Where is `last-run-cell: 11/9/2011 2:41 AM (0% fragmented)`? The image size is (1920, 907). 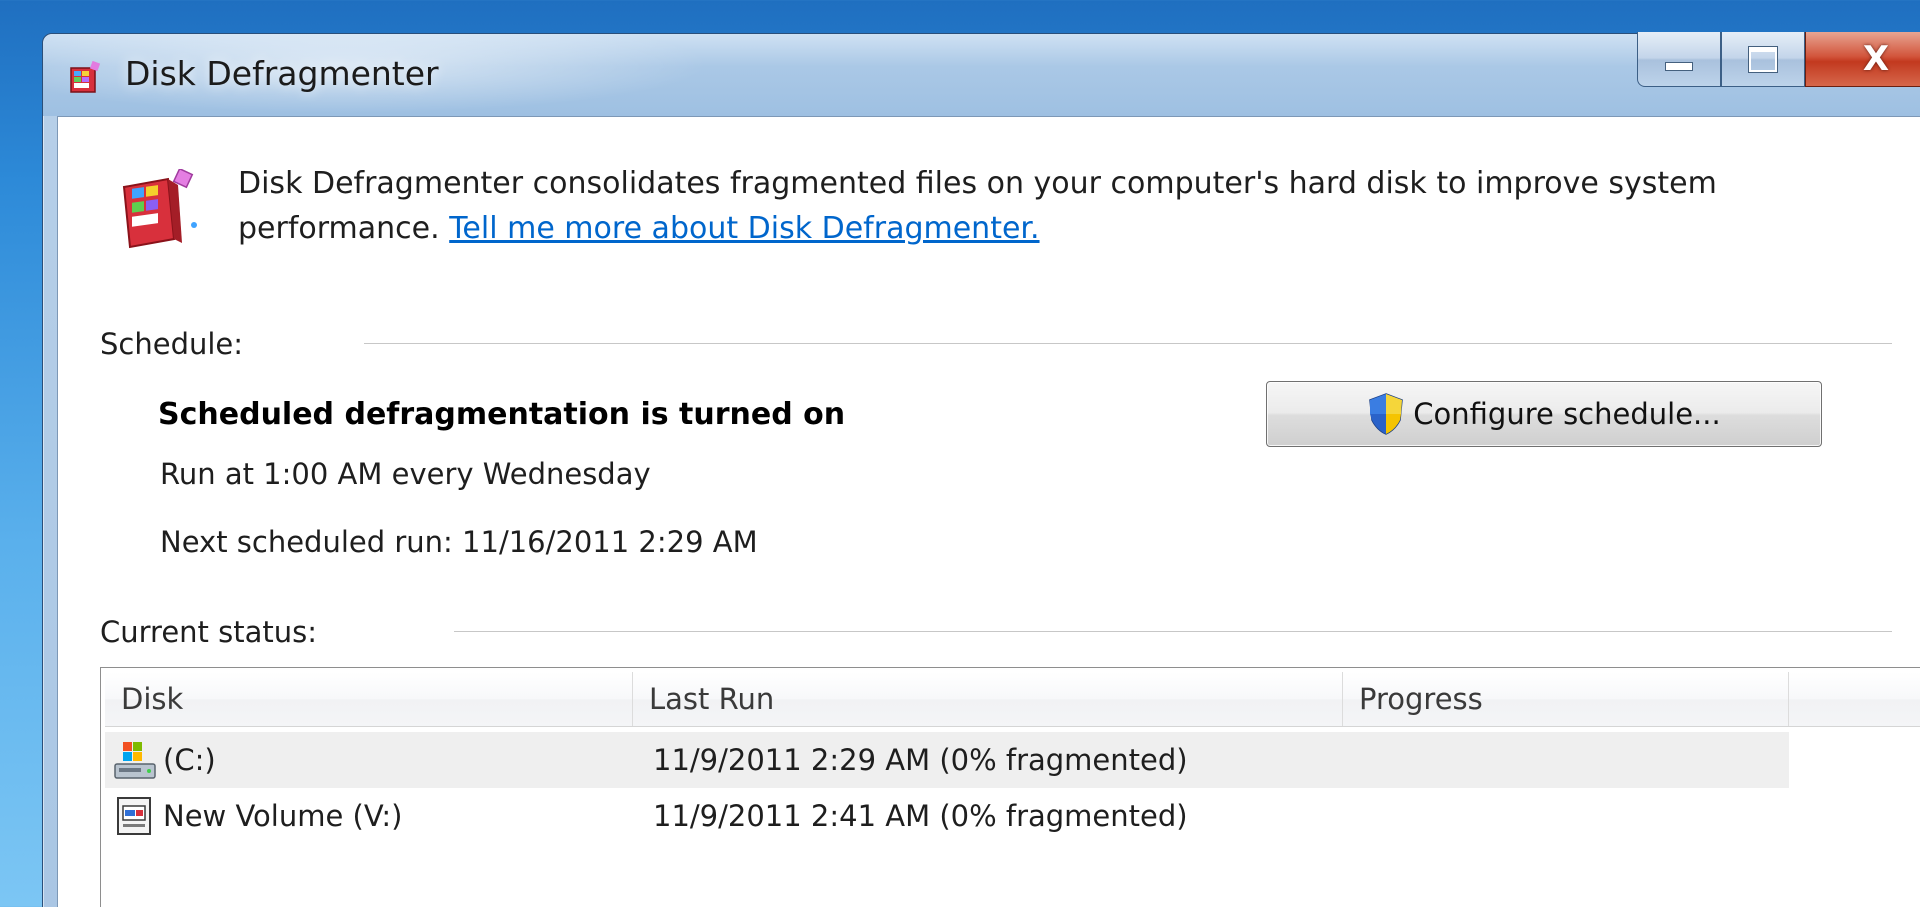
last-run-cell: 11/9/2011 2:41 AM (0% fragmented) is located at coordinates (920, 816).